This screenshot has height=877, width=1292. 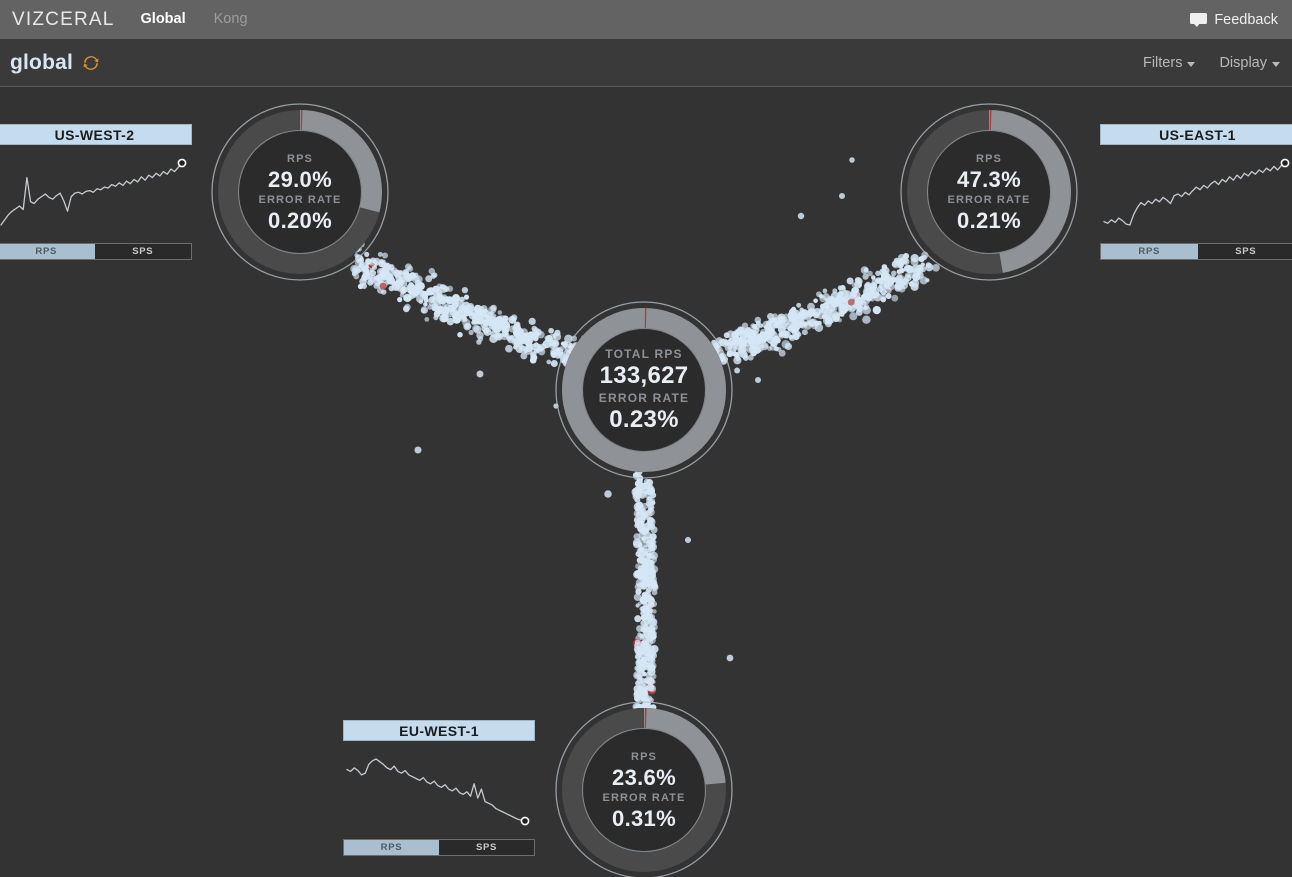 I want to click on nav-link-global: Global, so click(x=163, y=19).